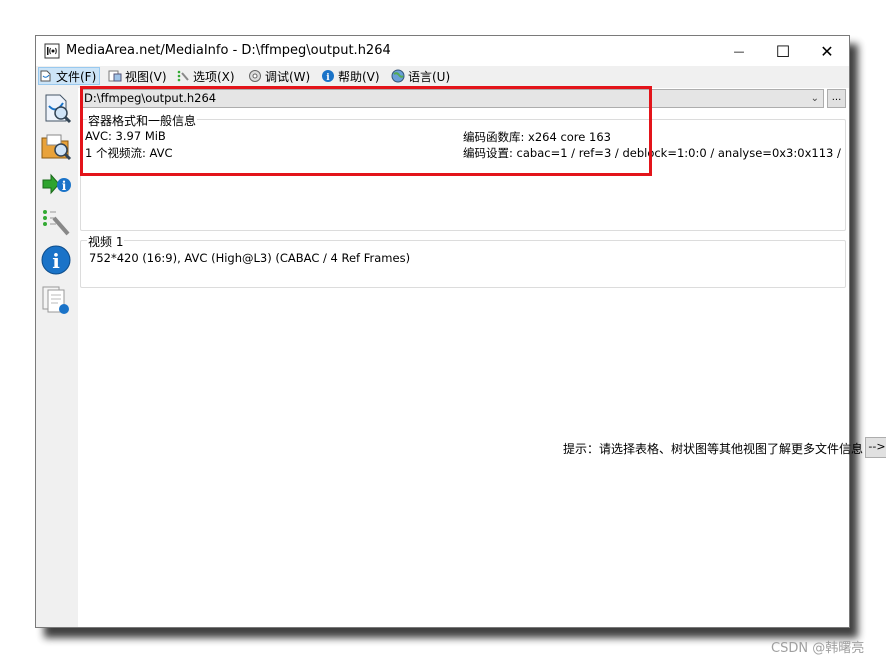 This screenshot has height=663, width=886. What do you see at coordinates (366, 131) in the screenshot?
I see `highlight-box` at bounding box center [366, 131].